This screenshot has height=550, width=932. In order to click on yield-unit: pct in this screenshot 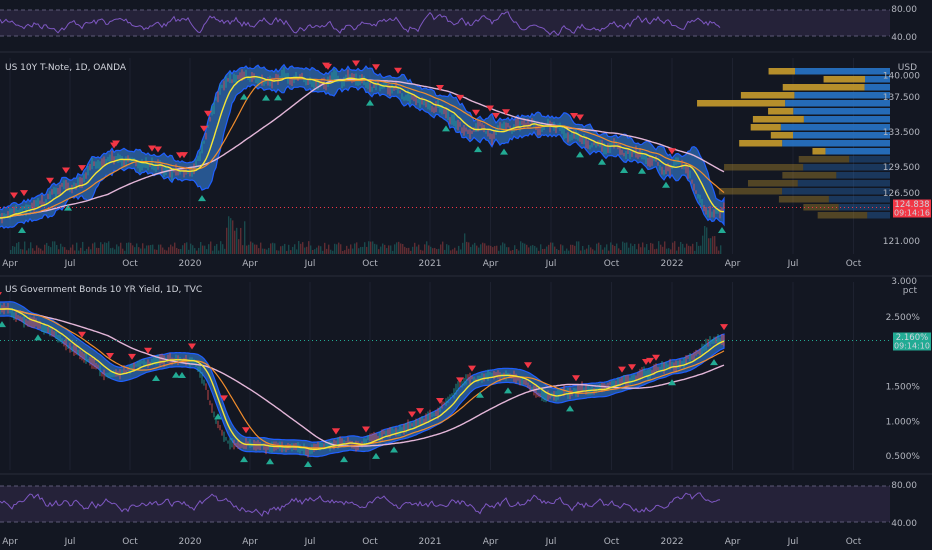, I will do `click(910, 291)`.